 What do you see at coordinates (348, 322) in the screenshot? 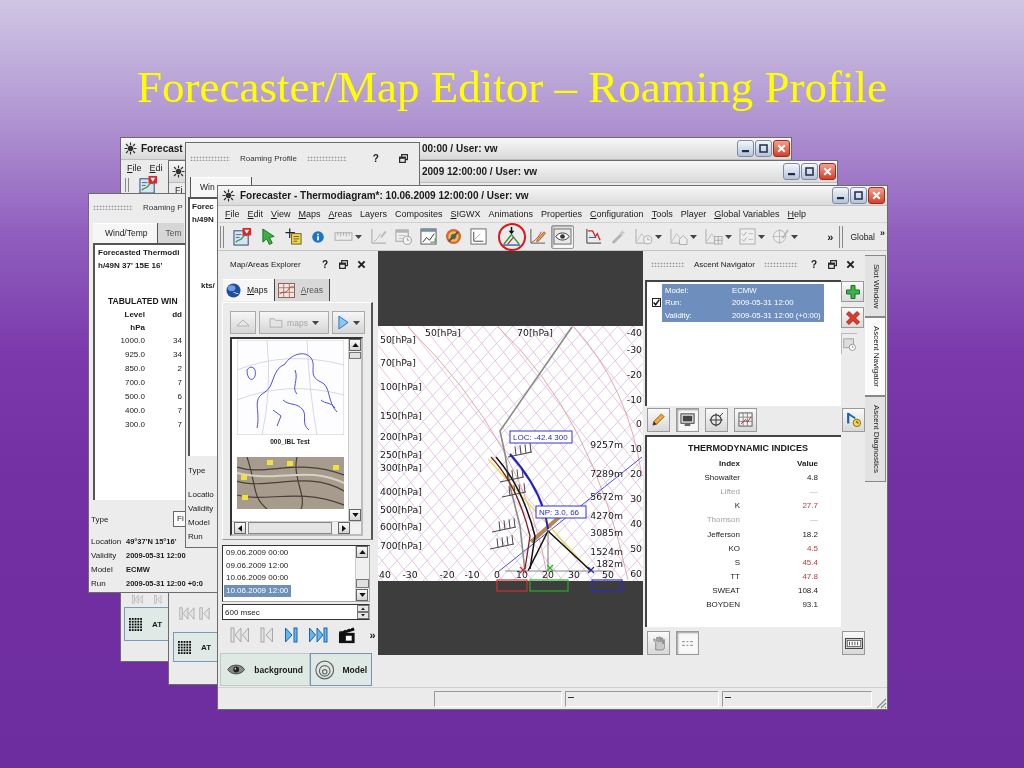
I see `nav-button` at bounding box center [348, 322].